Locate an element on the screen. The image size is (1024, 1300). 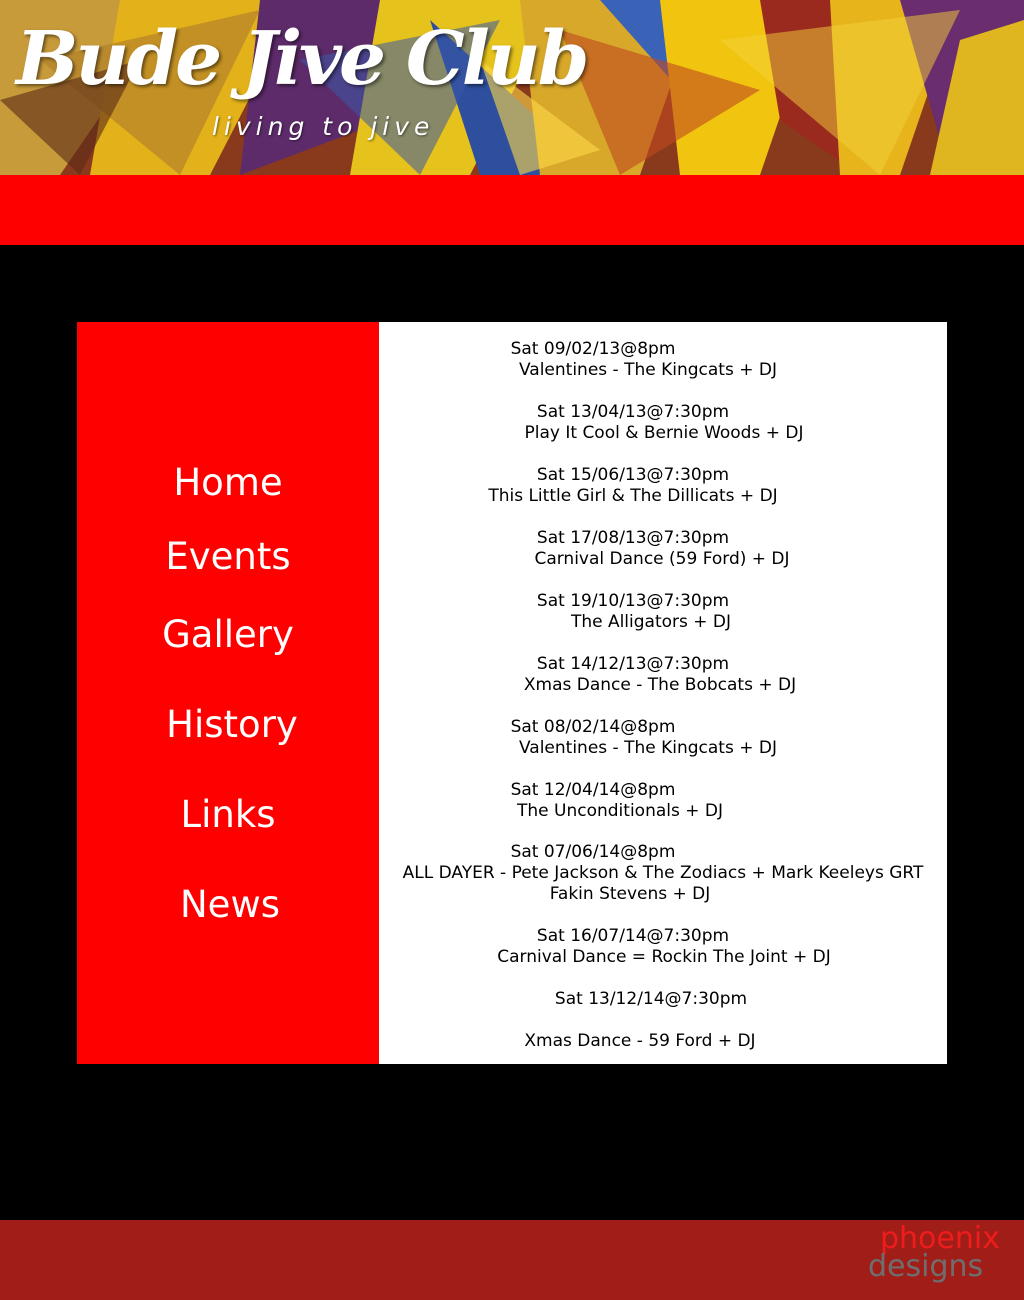
site-logo-title: Bude Jive Club is located at coordinates (302, 59).